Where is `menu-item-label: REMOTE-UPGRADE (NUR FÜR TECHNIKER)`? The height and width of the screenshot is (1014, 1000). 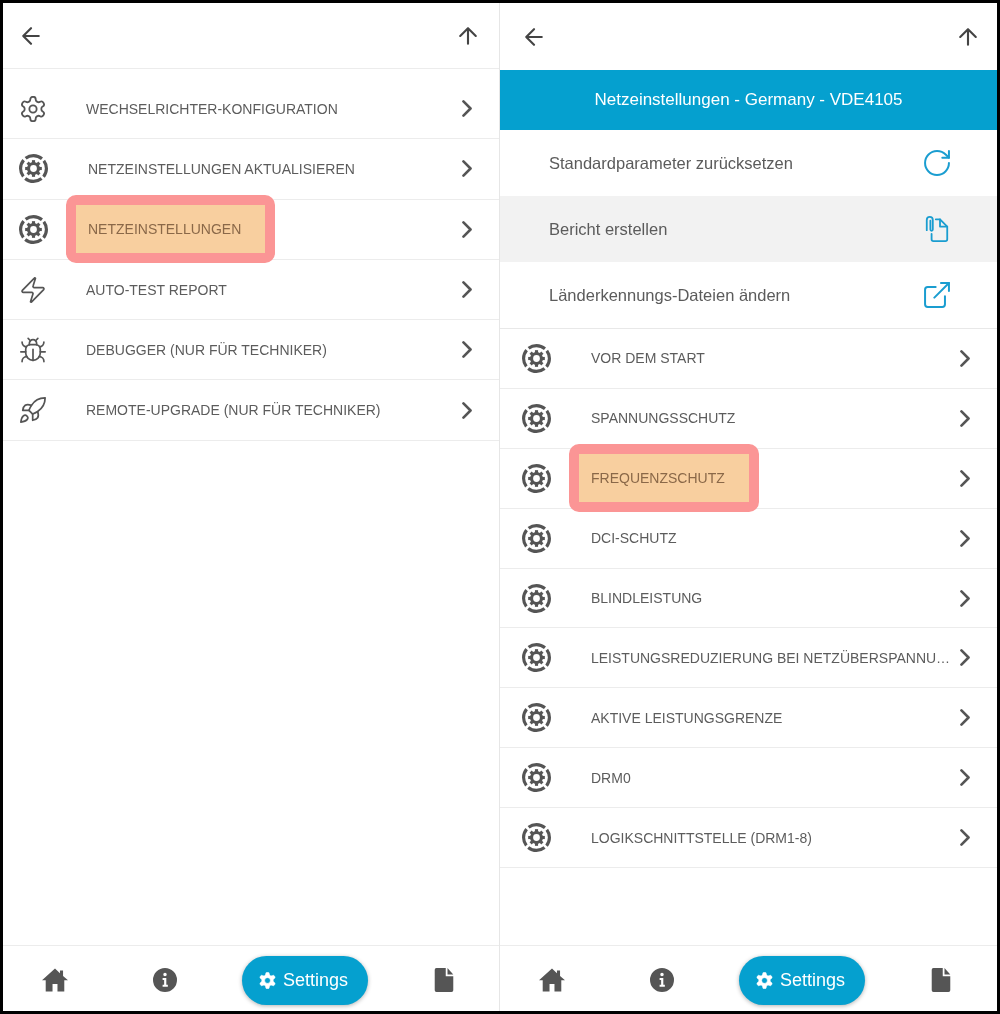 menu-item-label: REMOTE-UPGRADE (NUR FÜR TECHNIKER) is located at coordinates (233, 410).